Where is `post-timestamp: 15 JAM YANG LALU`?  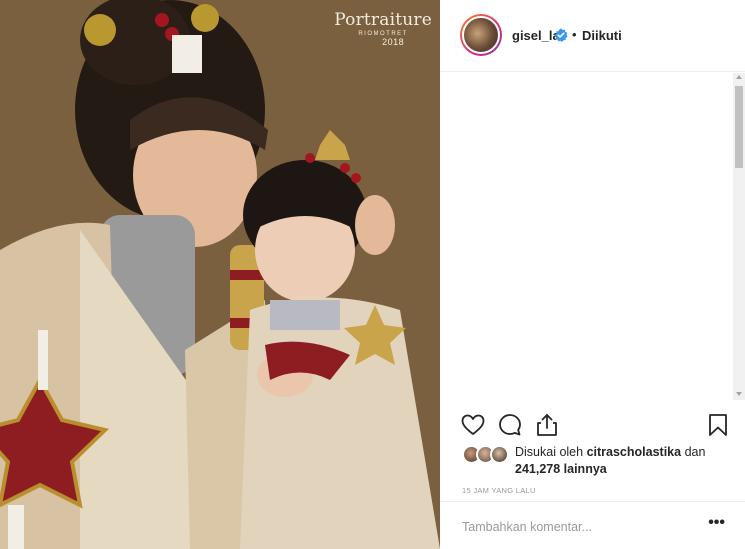 post-timestamp: 15 JAM YANG LALU is located at coordinates (499, 490).